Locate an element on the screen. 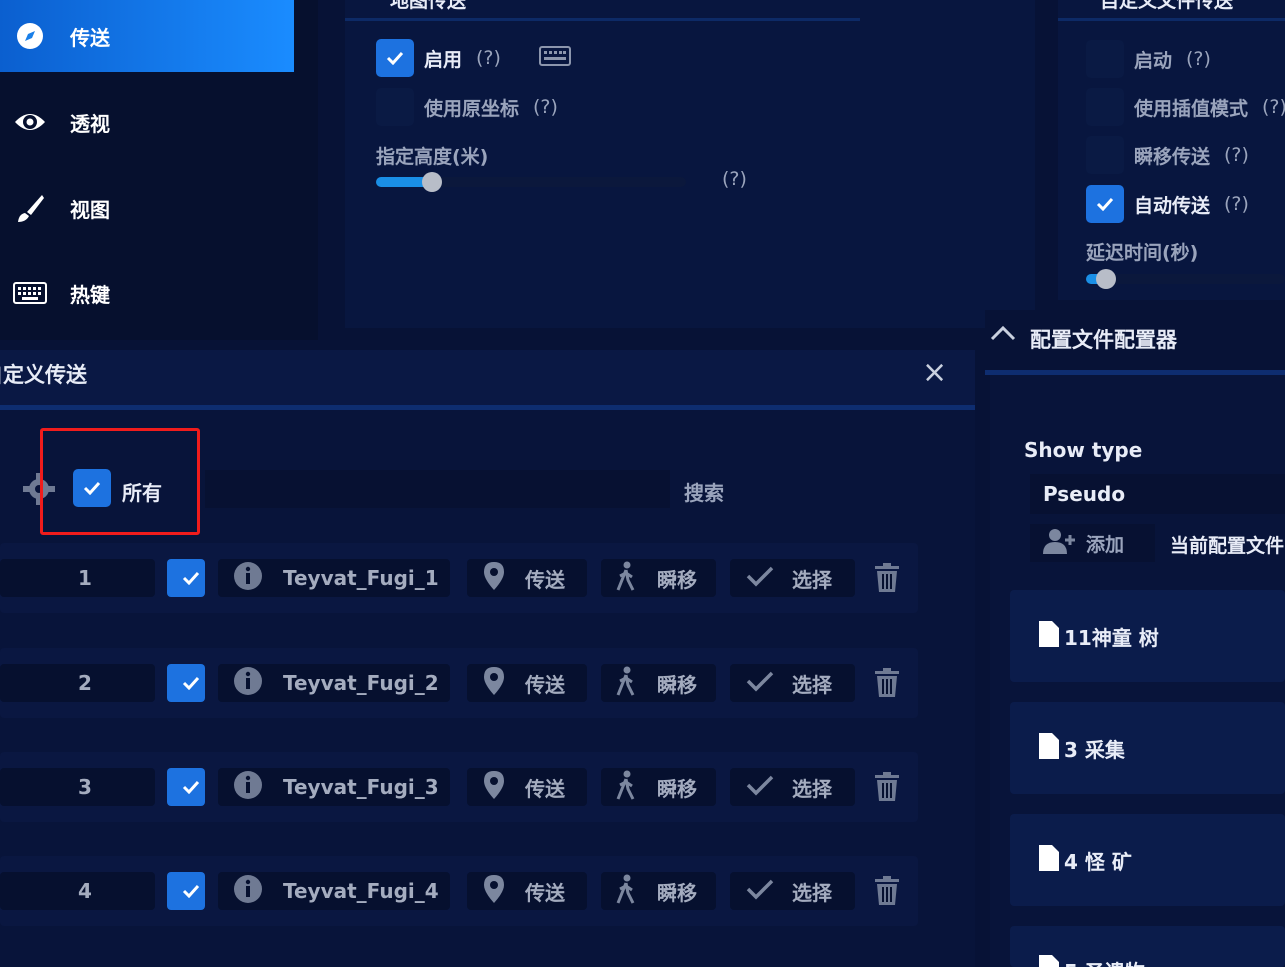  row-name-field: Teyvat_Fugi_2 is located at coordinates (334, 683).